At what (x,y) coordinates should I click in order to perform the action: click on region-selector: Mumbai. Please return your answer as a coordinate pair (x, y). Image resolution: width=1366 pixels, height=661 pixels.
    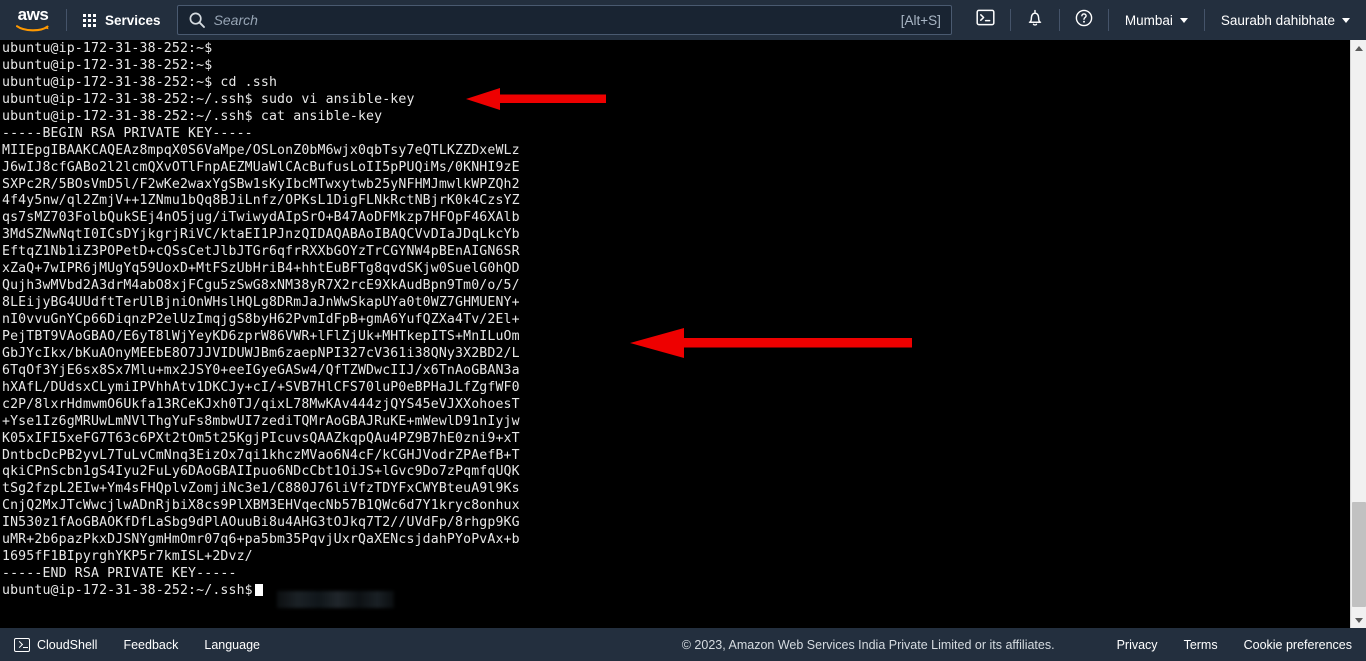
    Looking at the image, I should click on (1156, 20).